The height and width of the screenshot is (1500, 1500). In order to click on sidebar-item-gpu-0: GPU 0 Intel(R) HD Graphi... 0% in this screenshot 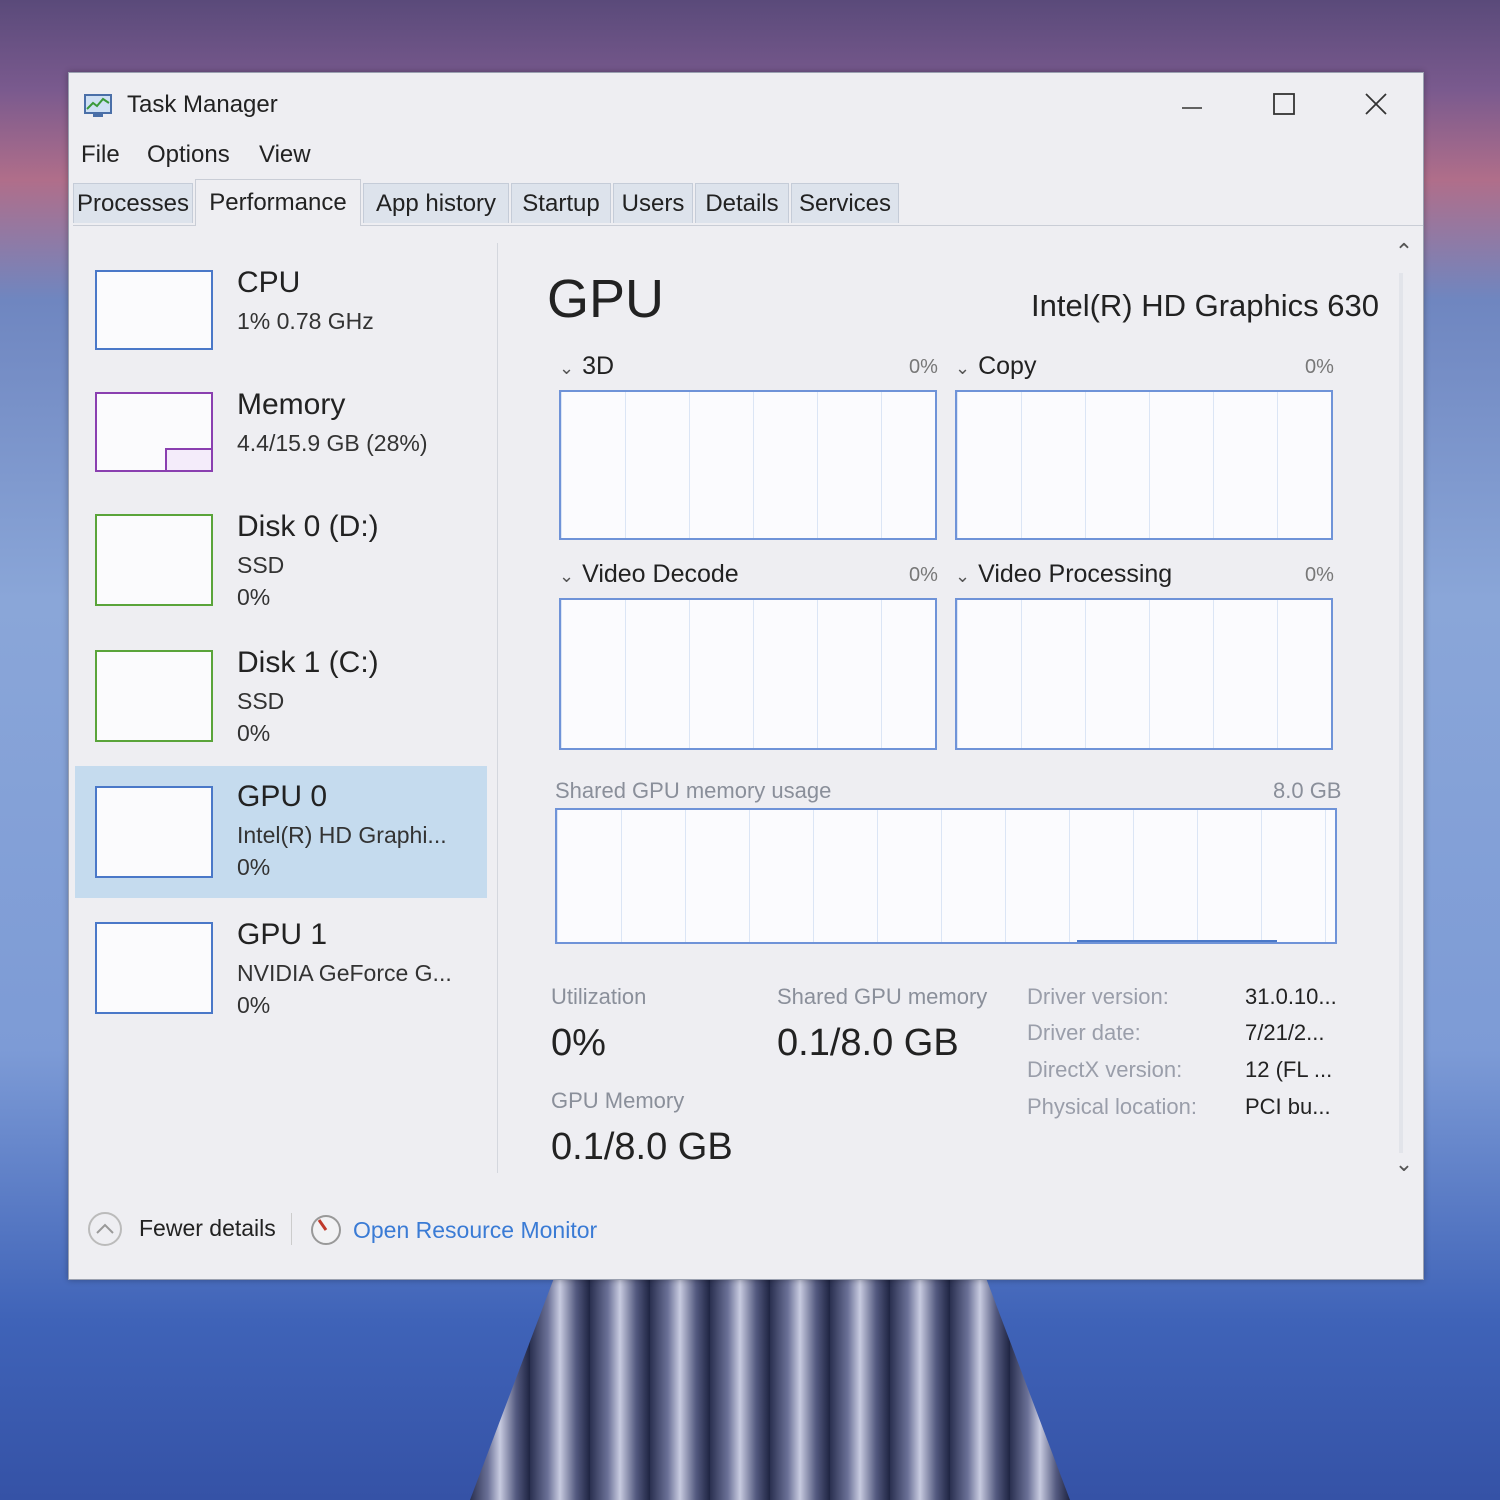, I will do `click(281, 832)`.